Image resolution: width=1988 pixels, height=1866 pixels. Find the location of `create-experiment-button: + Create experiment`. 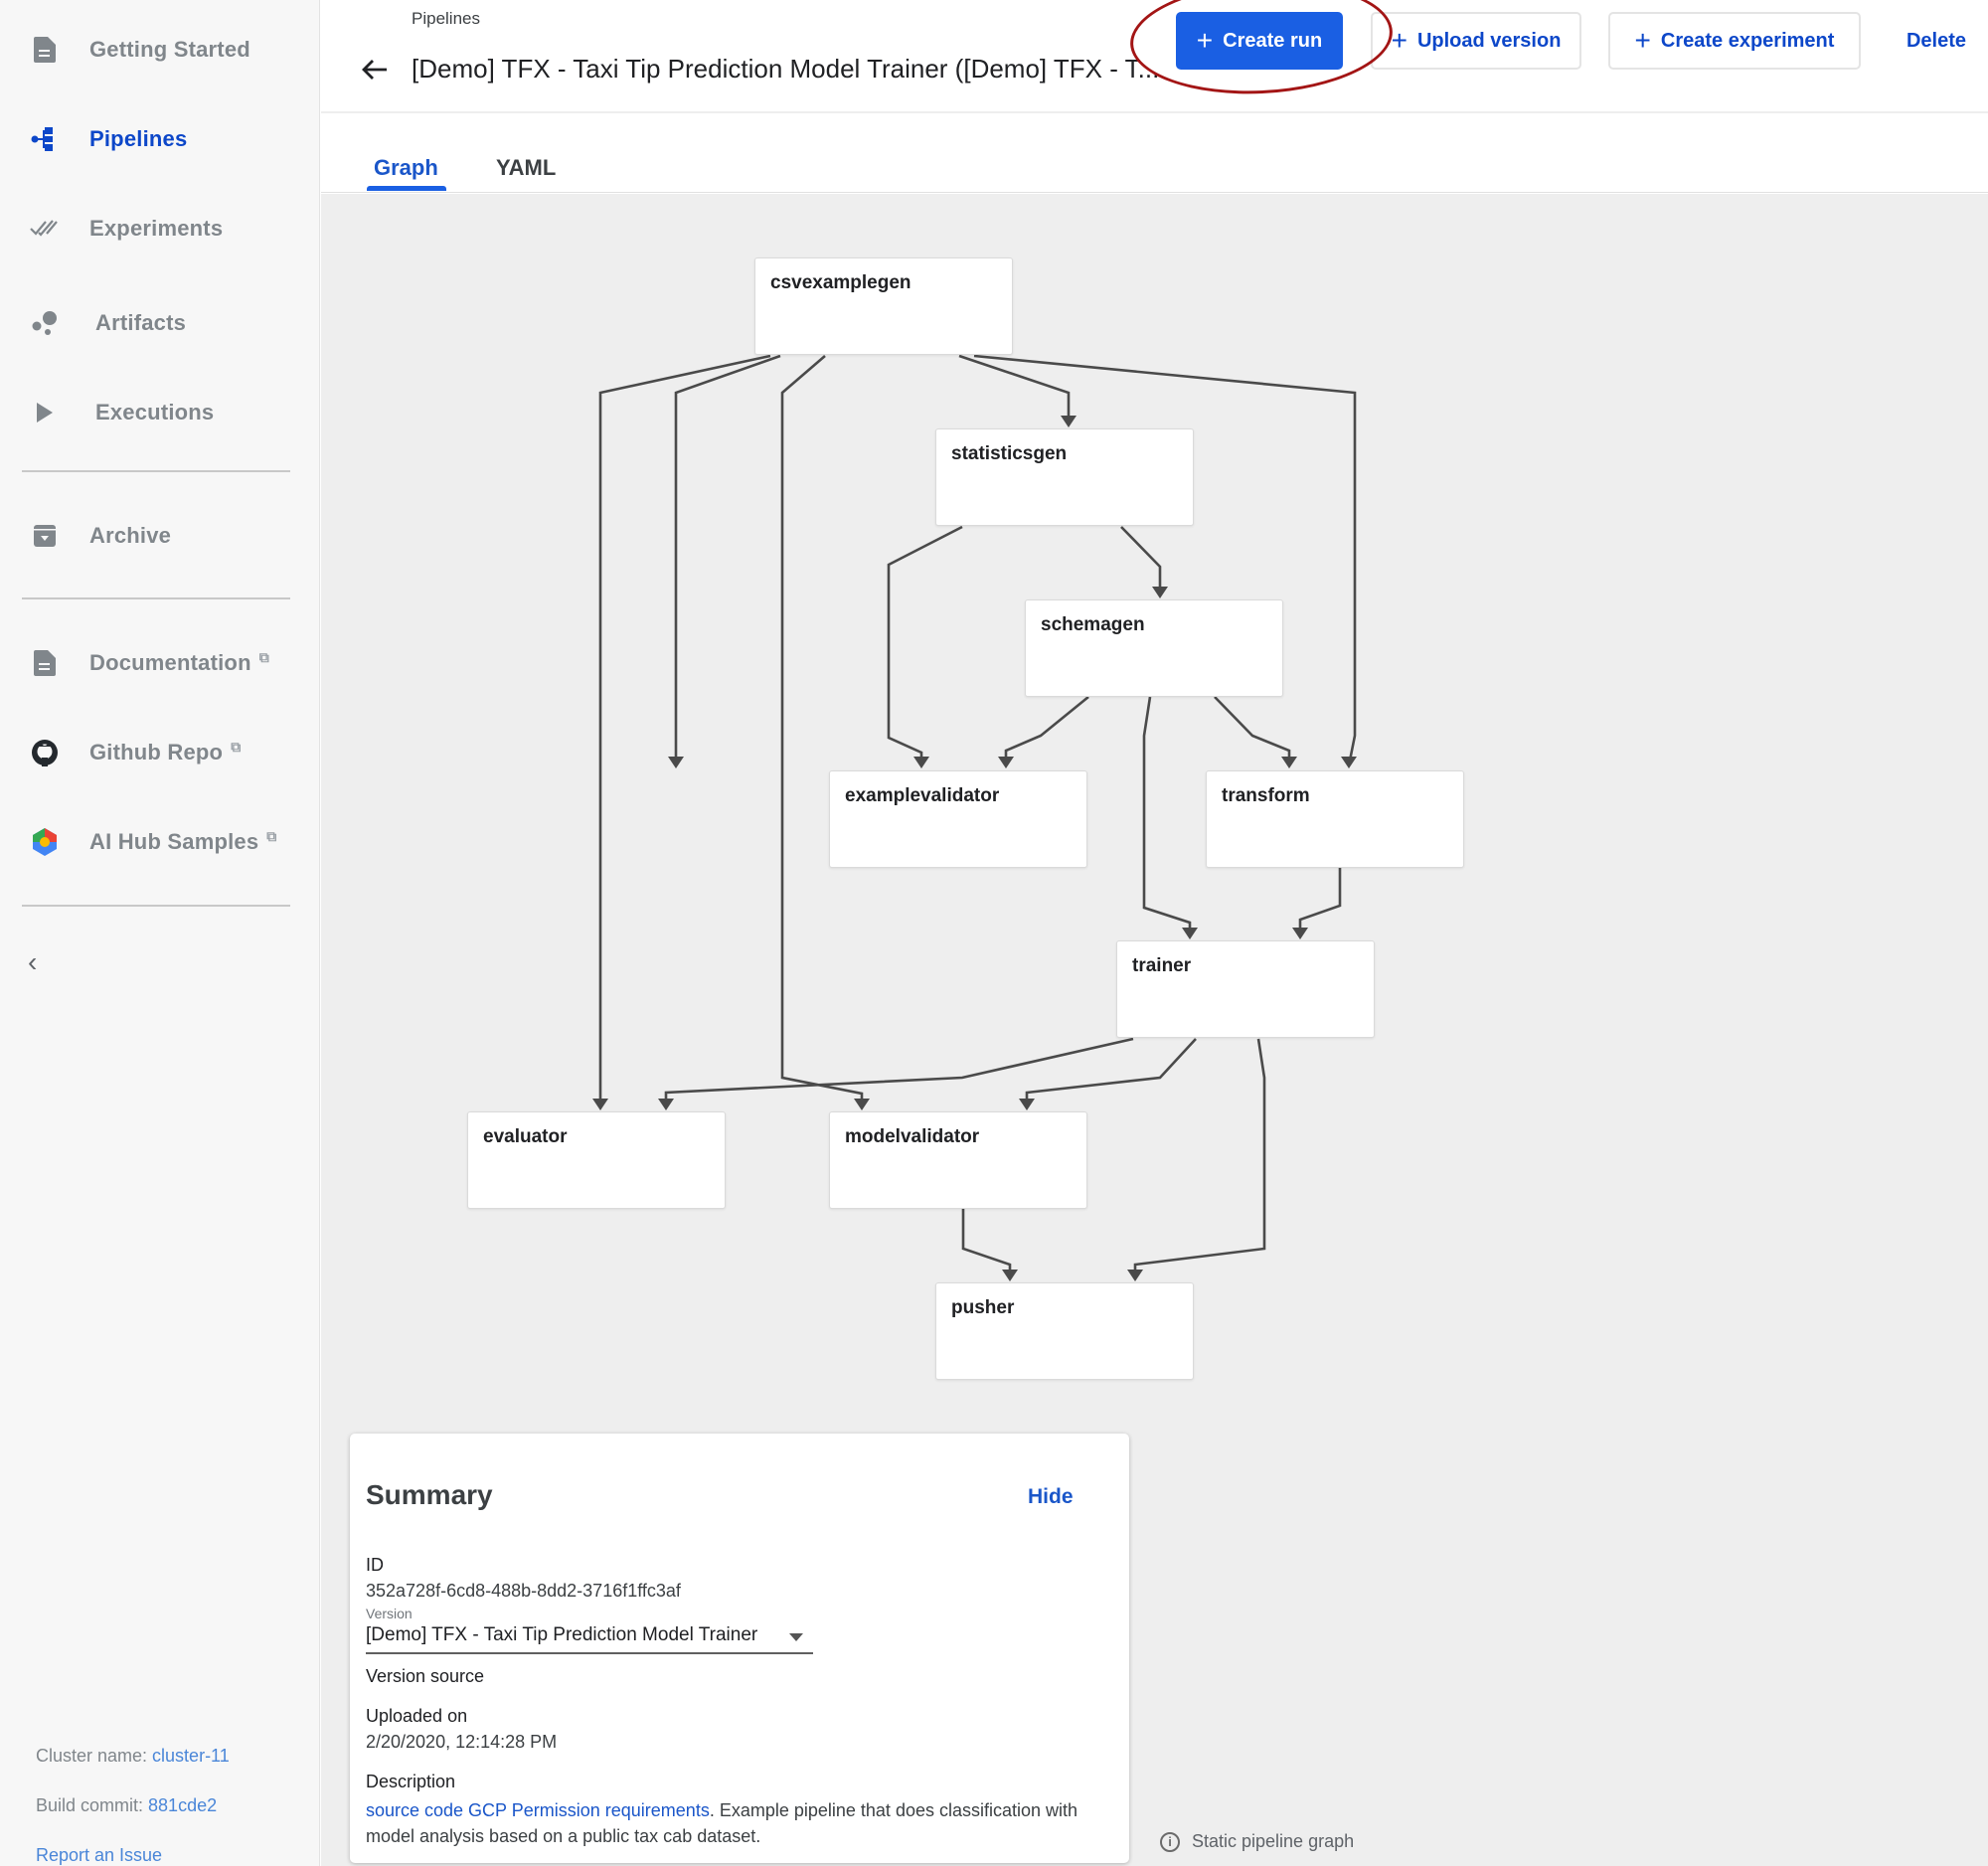

create-experiment-button: + Create experiment is located at coordinates (1734, 41).